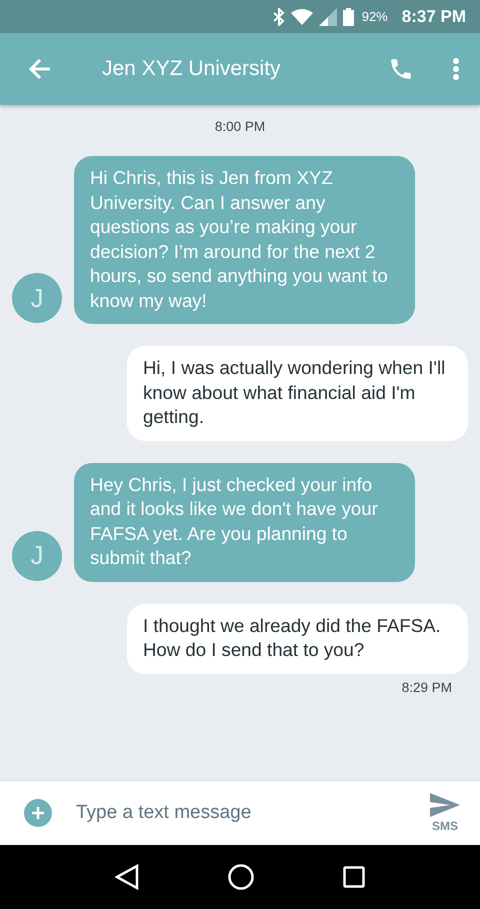  I want to click on incoming-message: Hi Chris, this is Jen from XYZ University. Can I answer any questions as you’re making your decision? I’m around for the next 2 hours, so send anything you want to know my way!, so click(244, 240).